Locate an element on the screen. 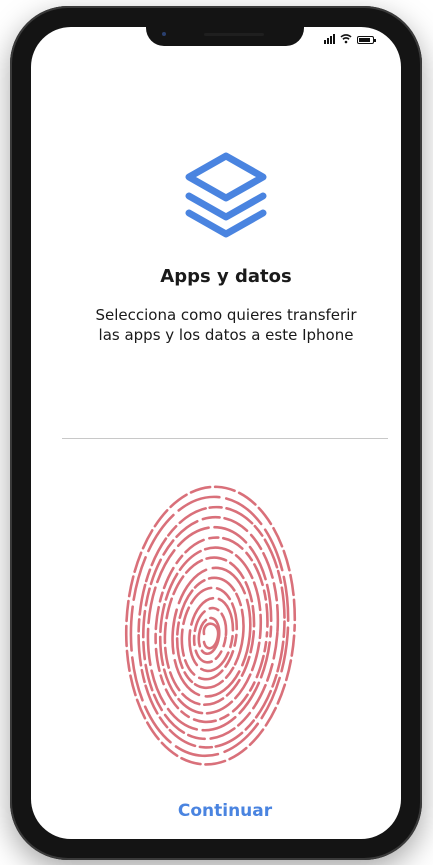  layers-icon is located at coordinates (226, 195).